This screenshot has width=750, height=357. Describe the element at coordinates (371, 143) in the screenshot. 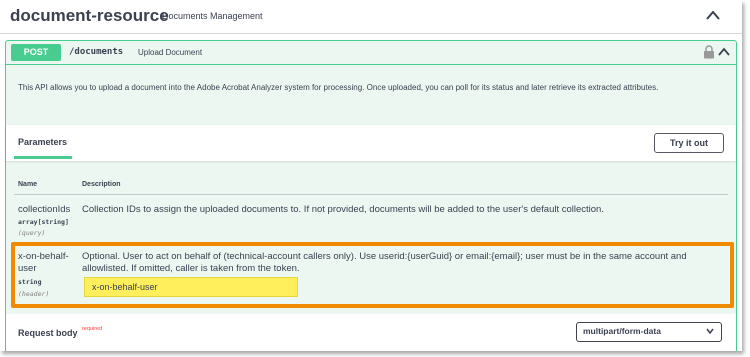

I see `parameters-header: Parameters Try it out` at that location.